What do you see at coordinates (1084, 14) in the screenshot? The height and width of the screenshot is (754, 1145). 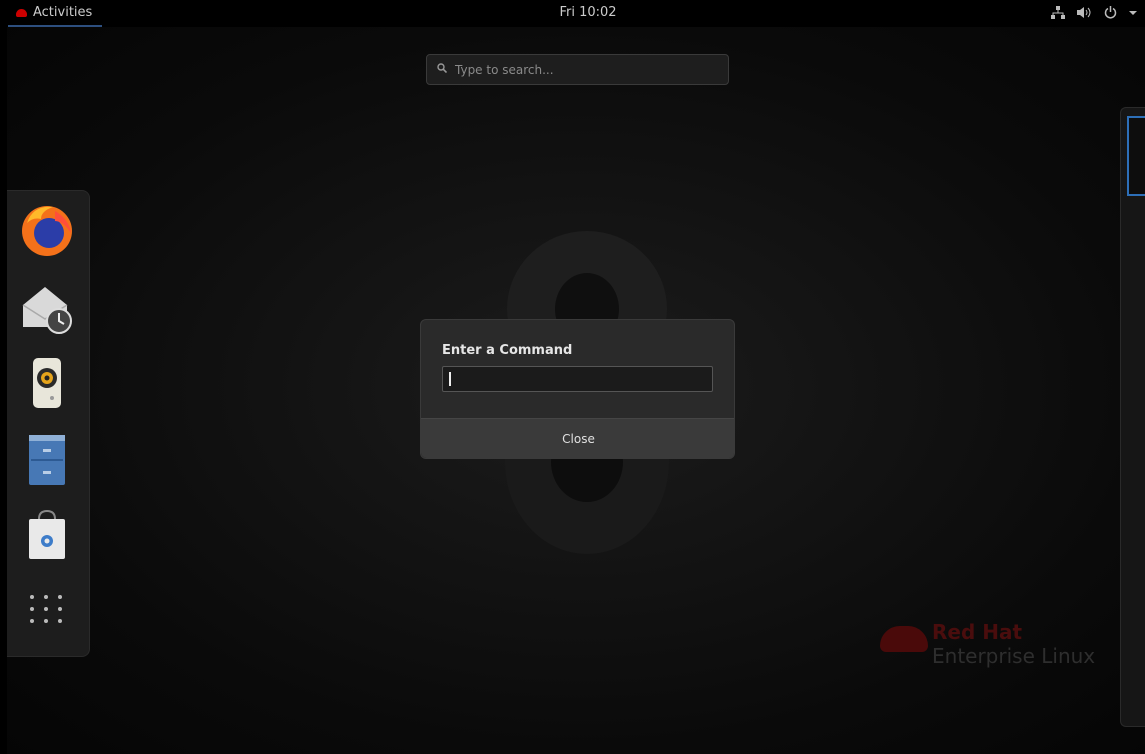 I see `volume-icon` at bounding box center [1084, 14].